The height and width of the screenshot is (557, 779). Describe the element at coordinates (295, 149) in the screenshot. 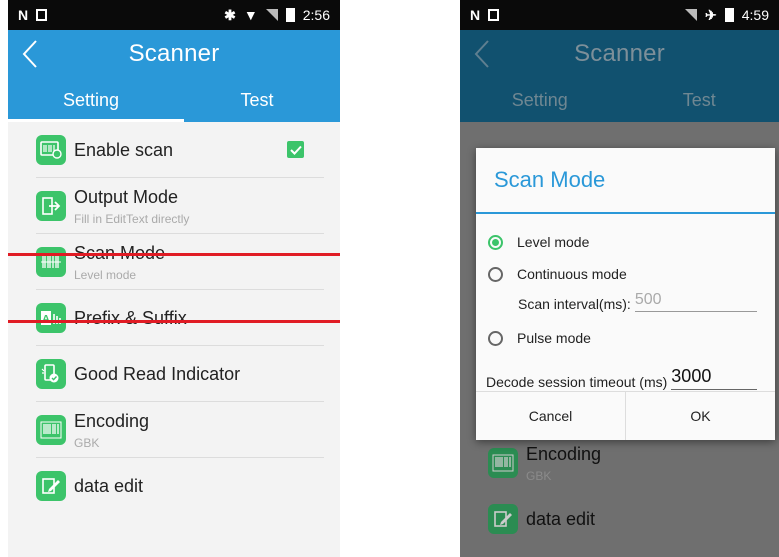

I see `enable-scan-checkbox` at that location.